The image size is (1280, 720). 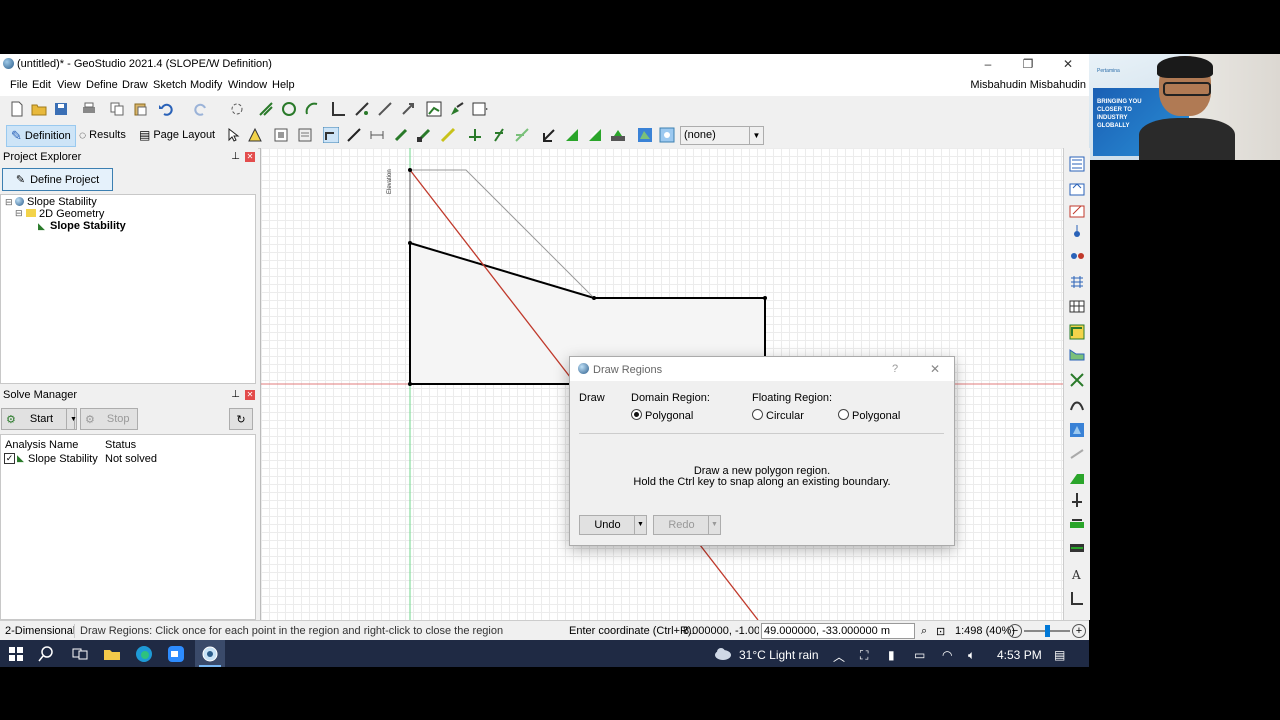 I want to click on draw-reinforcement-icon, so click(x=522, y=135).